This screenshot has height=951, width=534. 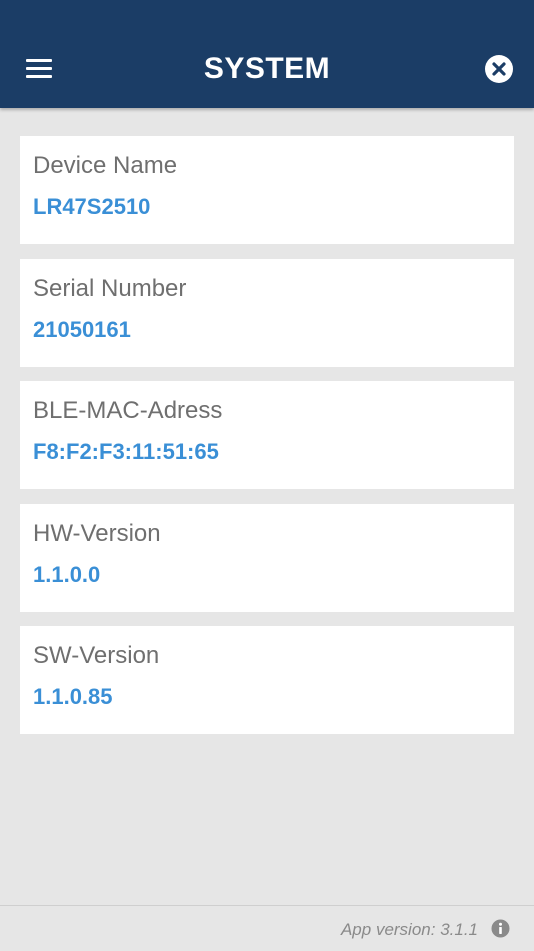 I want to click on serial-number-value: 21050161, so click(x=82, y=329).